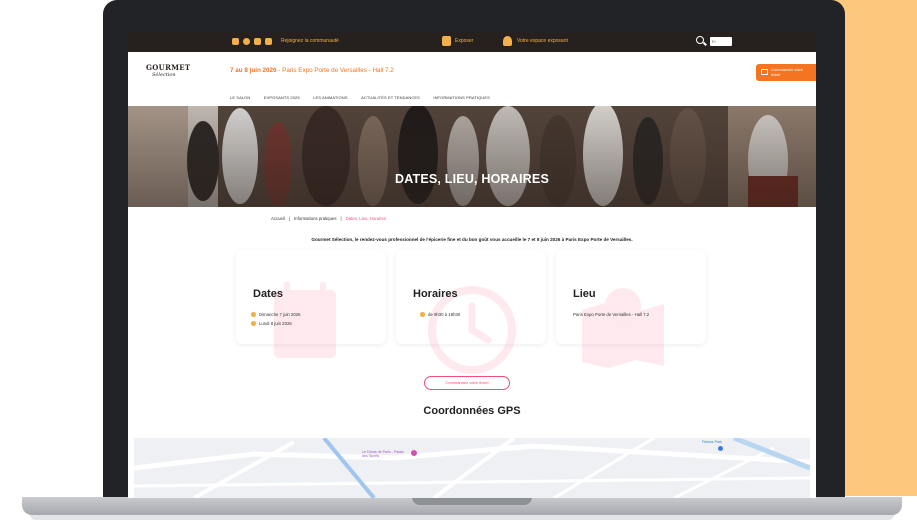  I want to click on date-item: Dimanche 7 juin 2026, so click(276, 314).